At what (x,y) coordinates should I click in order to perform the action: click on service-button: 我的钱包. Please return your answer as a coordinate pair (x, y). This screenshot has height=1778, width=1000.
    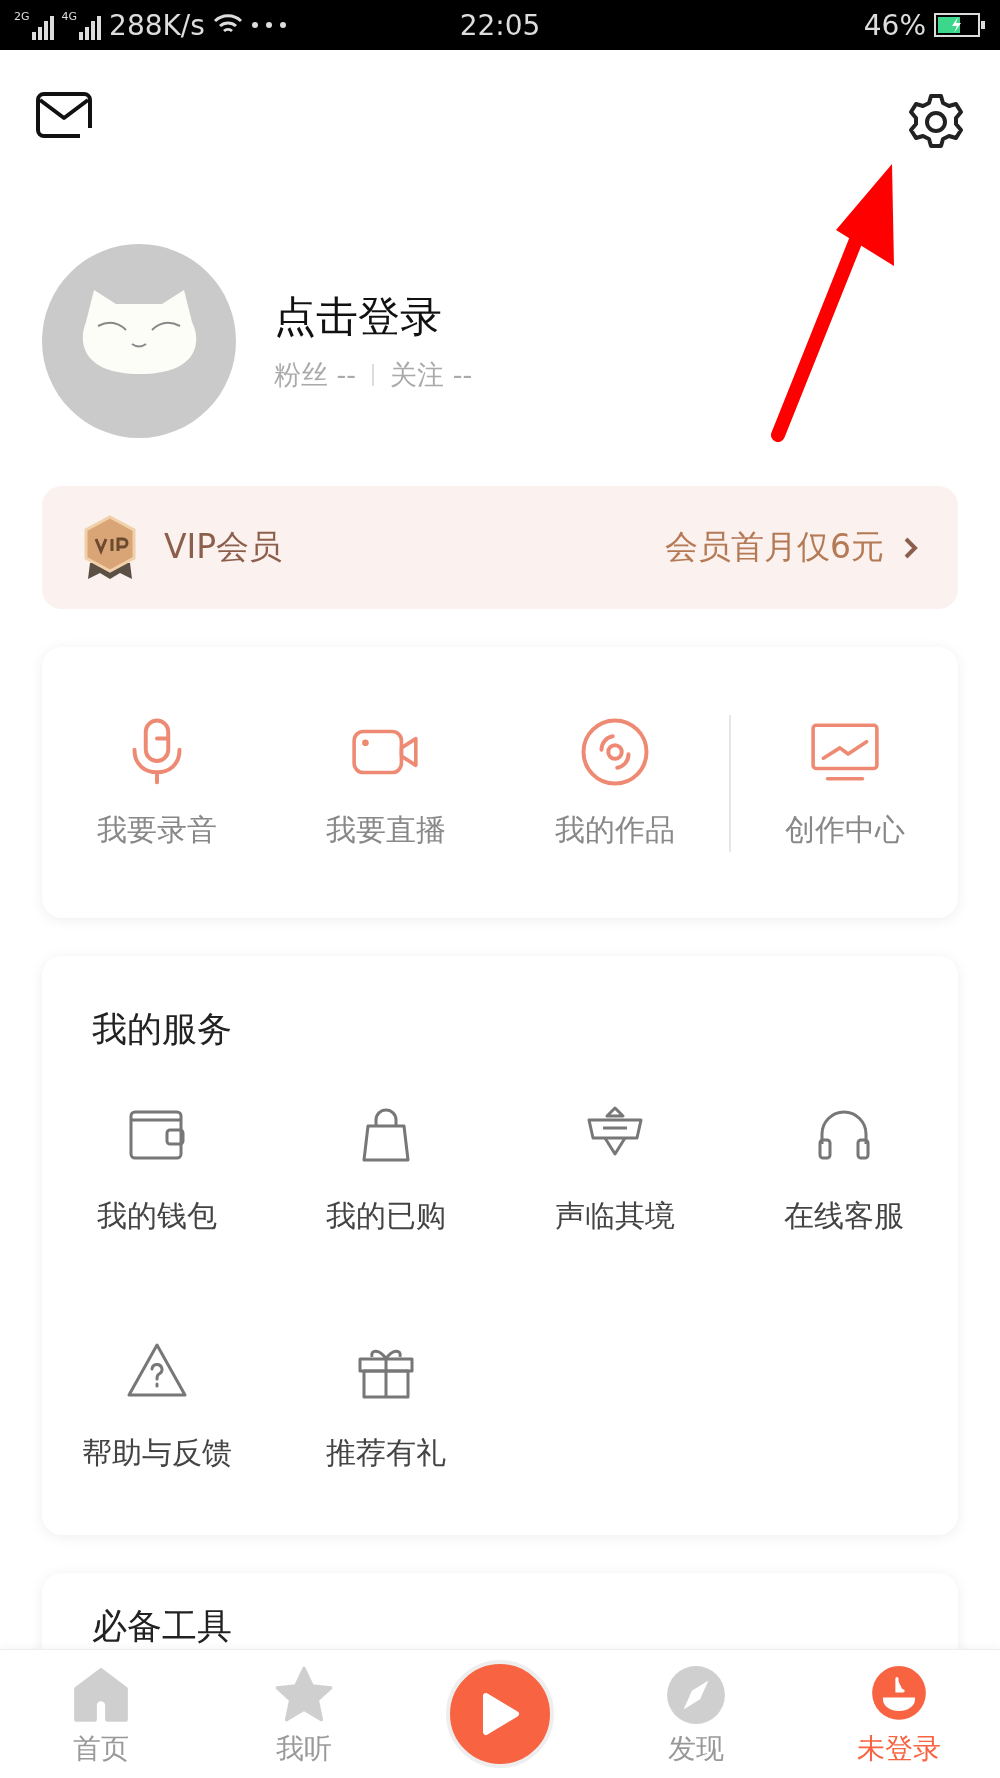
    Looking at the image, I should click on (156, 1169).